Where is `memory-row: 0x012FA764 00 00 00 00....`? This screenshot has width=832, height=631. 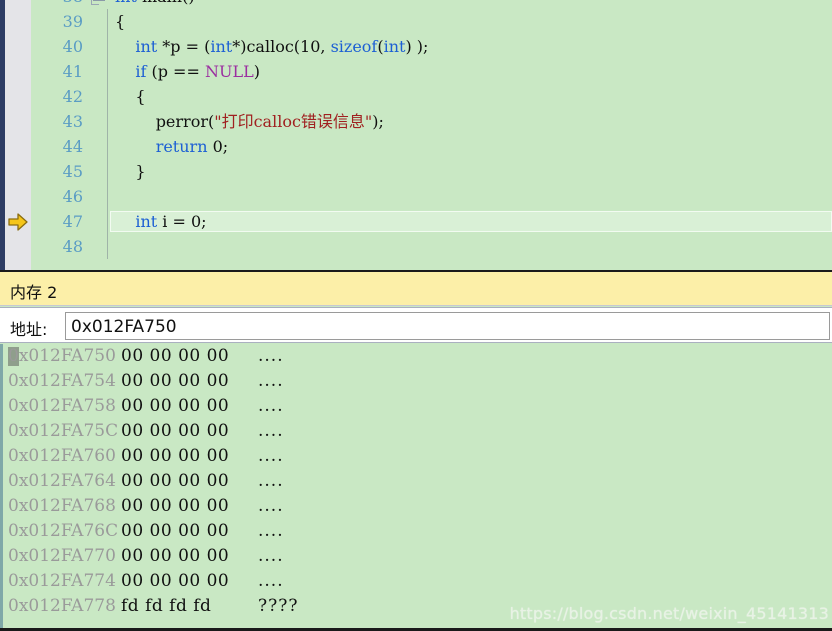
memory-row: 0x012FA764 00 00 00 00.... is located at coordinates (417, 481).